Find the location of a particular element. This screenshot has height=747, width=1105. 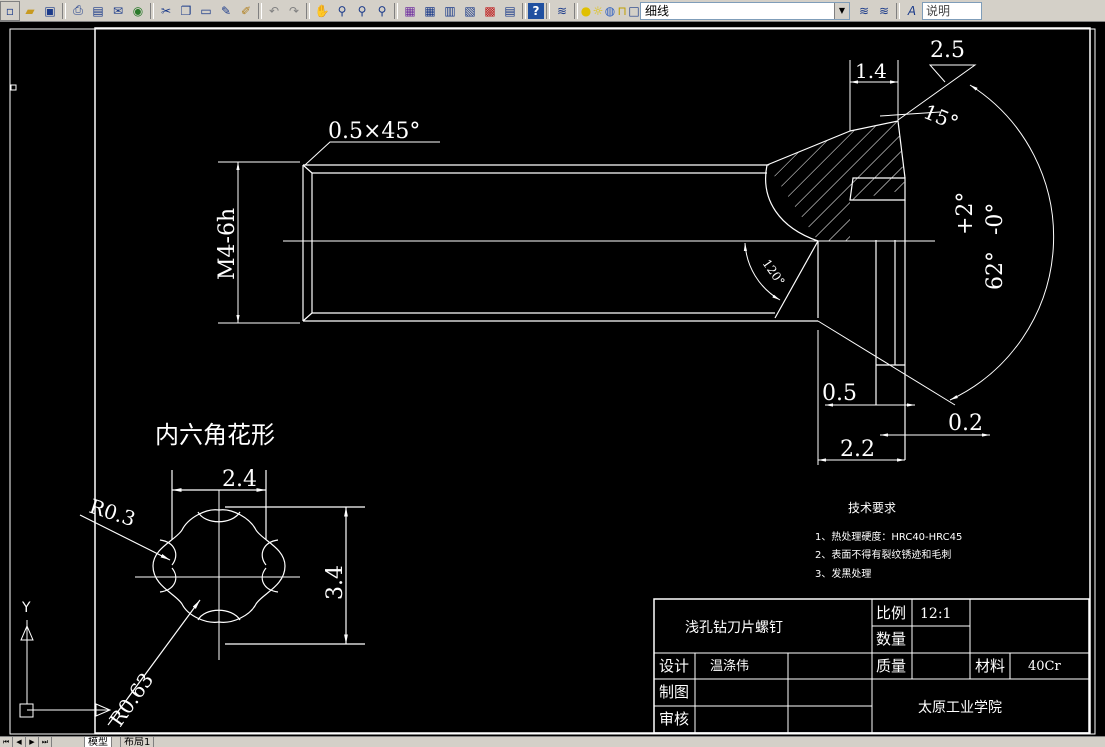

layer-dropdown-value: 细线 is located at coordinates (657, 11).